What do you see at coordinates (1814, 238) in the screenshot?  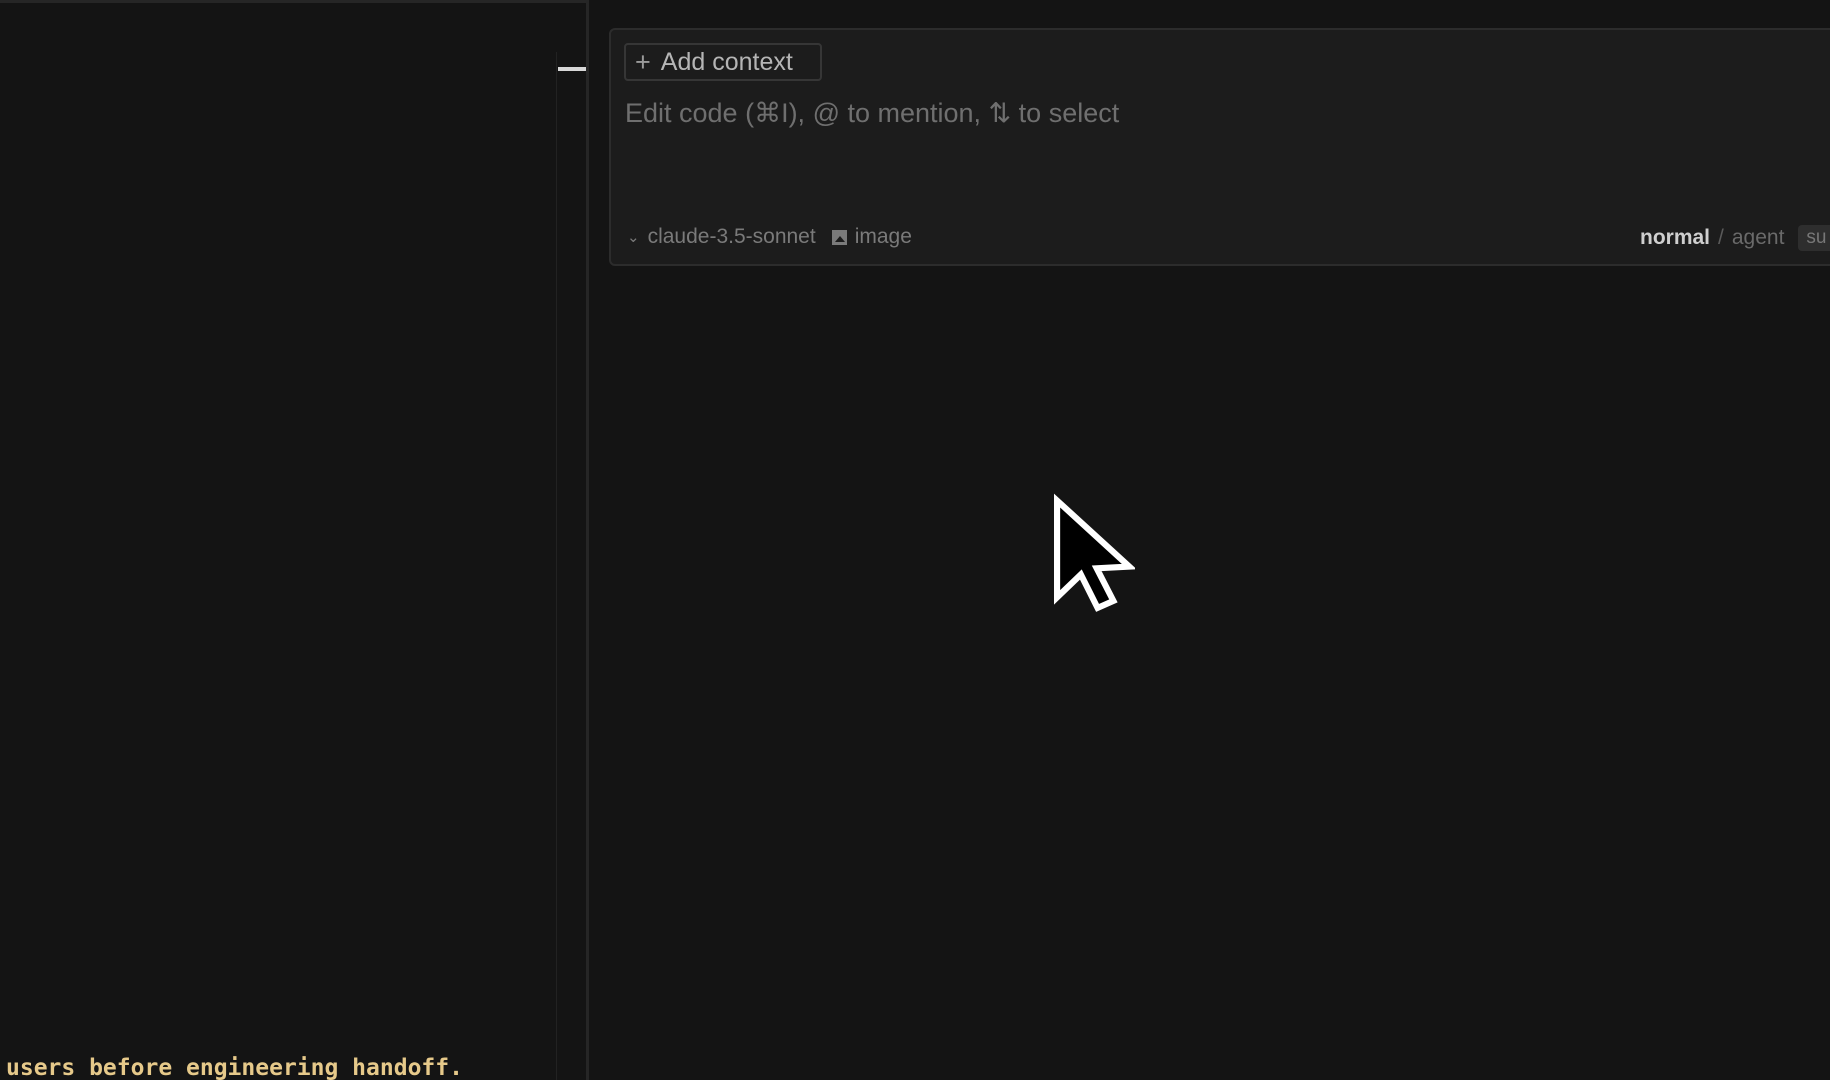 I see `submit-button: su` at bounding box center [1814, 238].